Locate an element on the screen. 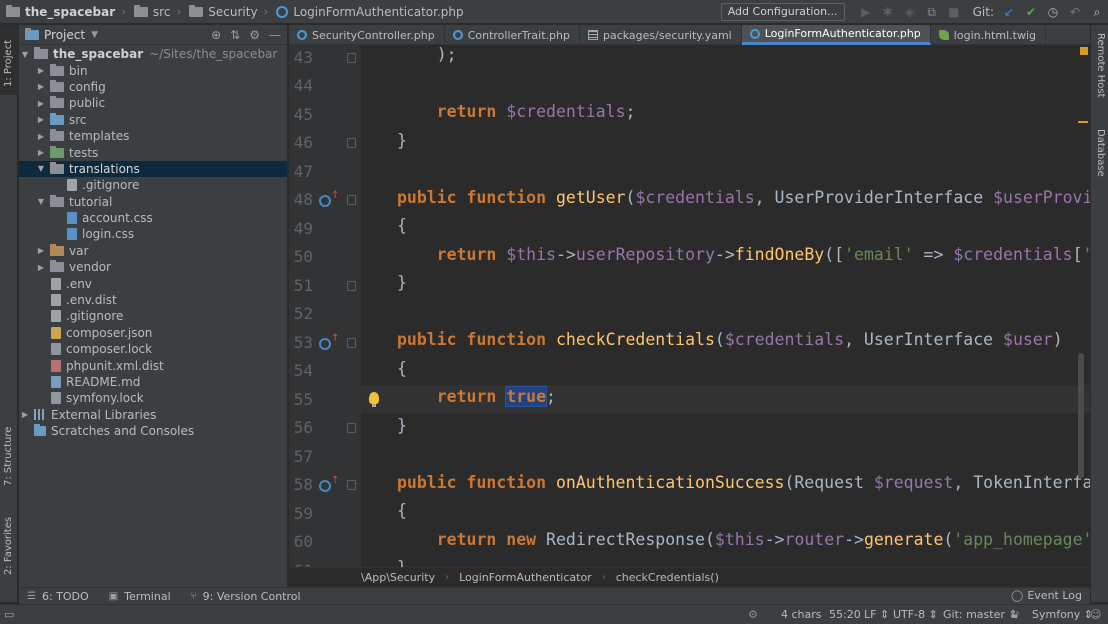 The width and height of the screenshot is (1108, 624). remote-host-tool-tab: Remote Host is located at coordinates (1099, 73).